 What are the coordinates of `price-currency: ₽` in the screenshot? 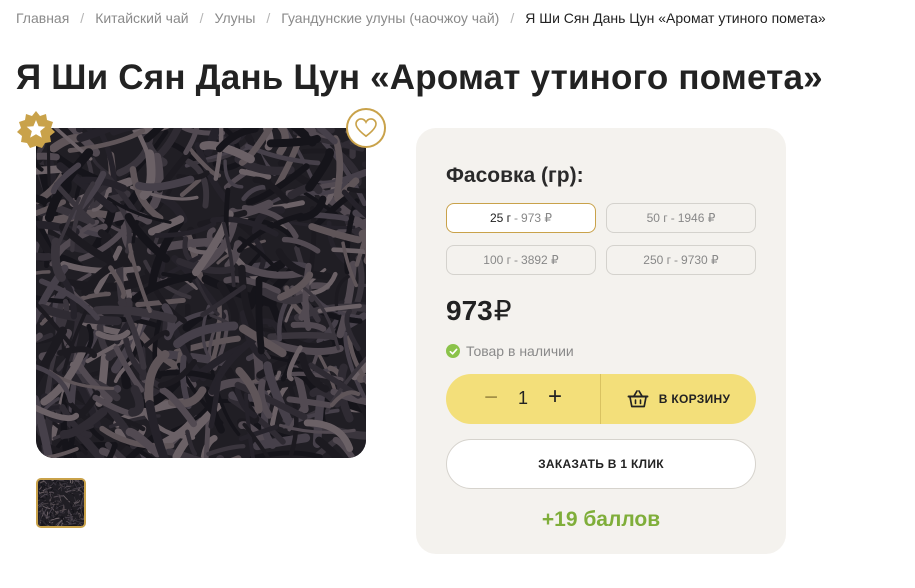 It's located at (502, 310).